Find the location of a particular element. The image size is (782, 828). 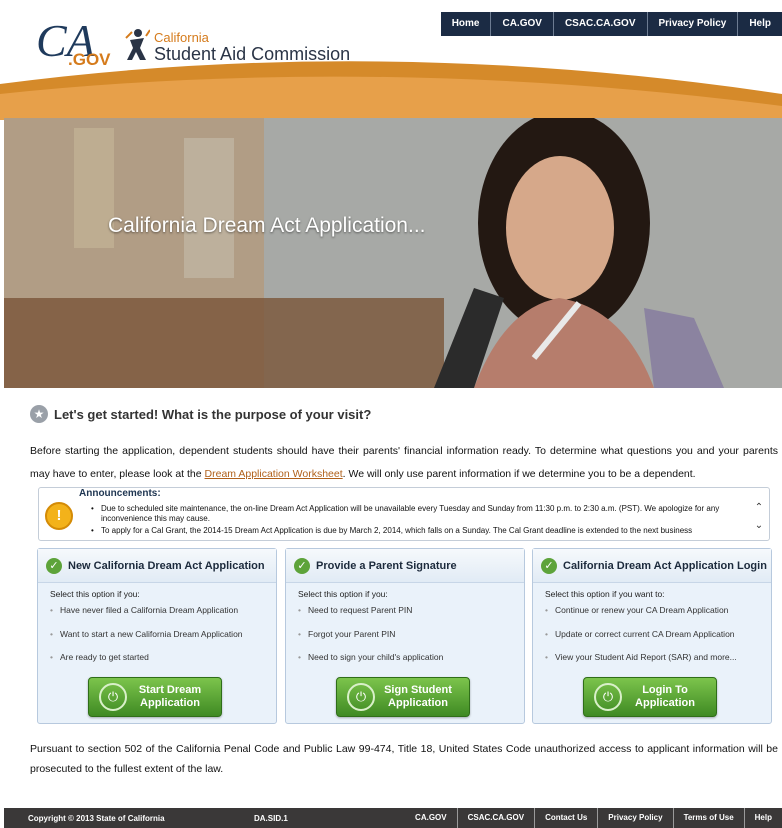

header-swoosh is located at coordinates (391, 90).